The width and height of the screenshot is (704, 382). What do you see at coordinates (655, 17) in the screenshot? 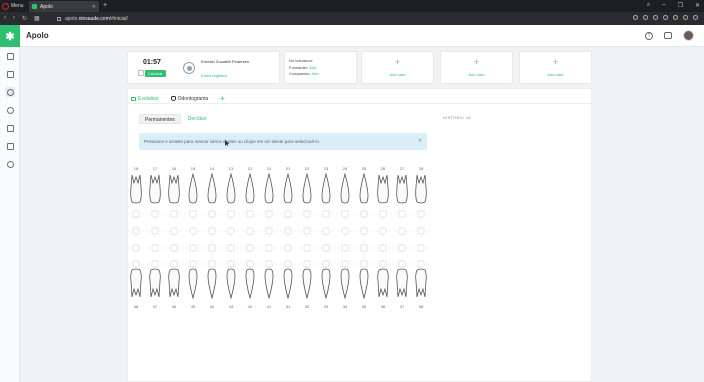
I see `send-icon` at bounding box center [655, 17].